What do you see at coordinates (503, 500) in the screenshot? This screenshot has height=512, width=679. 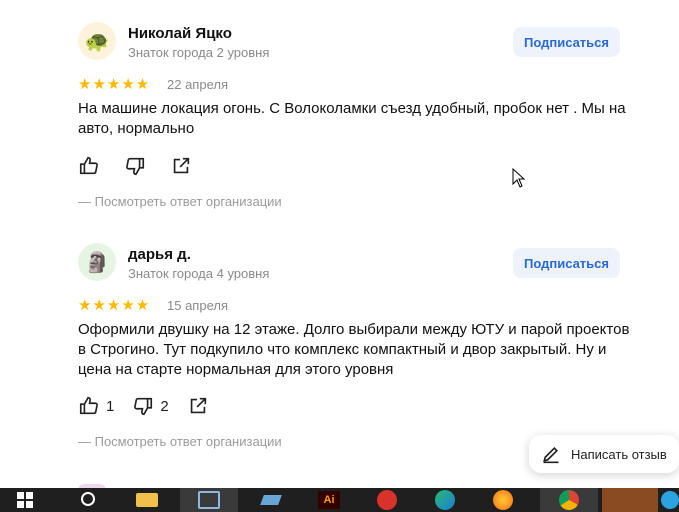 I see `firefox-icon` at bounding box center [503, 500].